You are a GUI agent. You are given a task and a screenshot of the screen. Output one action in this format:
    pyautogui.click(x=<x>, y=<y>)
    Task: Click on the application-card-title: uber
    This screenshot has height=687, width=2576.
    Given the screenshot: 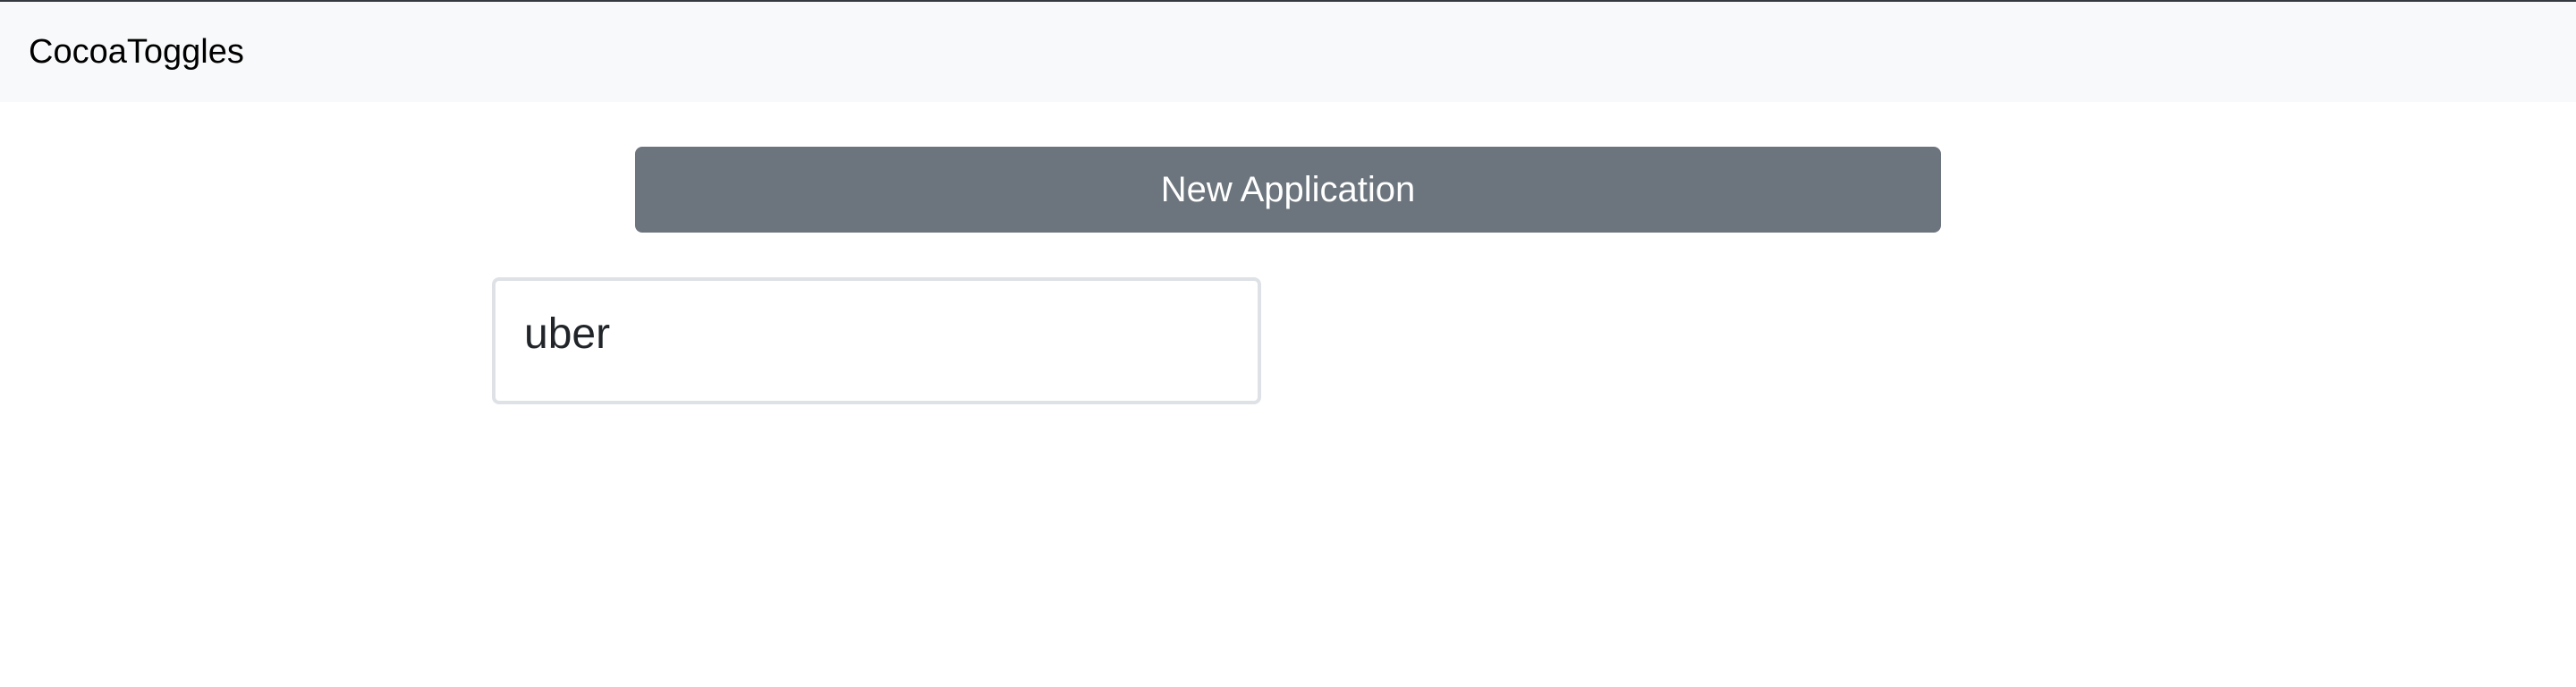 What is the action you would take?
    pyautogui.click(x=567, y=334)
    